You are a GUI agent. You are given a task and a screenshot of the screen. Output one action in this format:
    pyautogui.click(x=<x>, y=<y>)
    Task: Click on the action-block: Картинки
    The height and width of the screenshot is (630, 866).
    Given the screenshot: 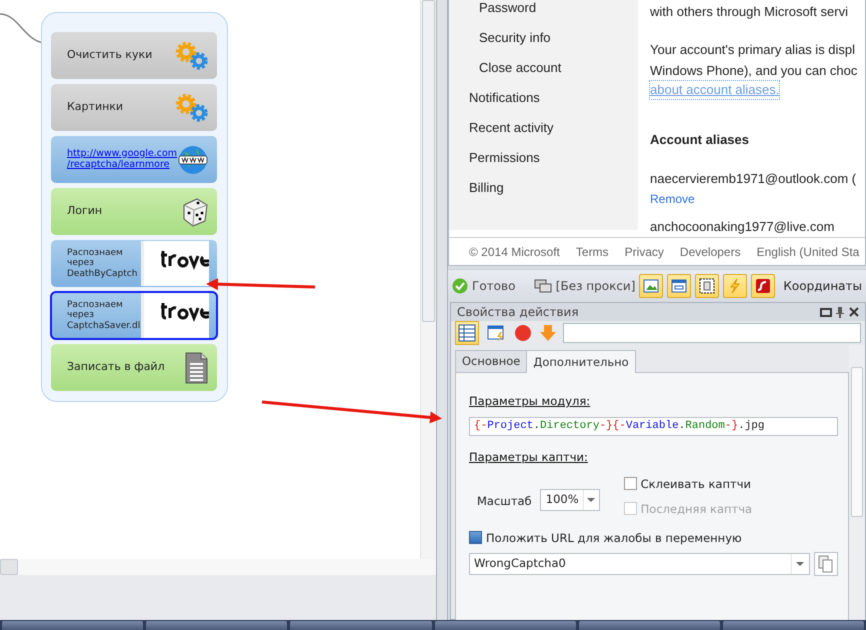 What is the action you would take?
    pyautogui.click(x=134, y=107)
    